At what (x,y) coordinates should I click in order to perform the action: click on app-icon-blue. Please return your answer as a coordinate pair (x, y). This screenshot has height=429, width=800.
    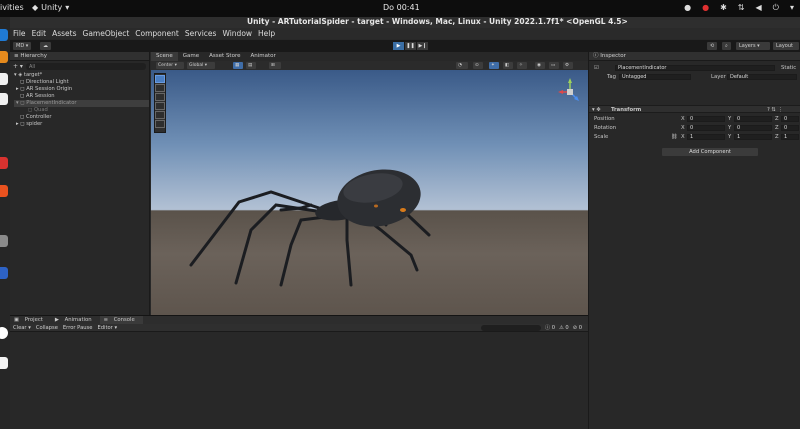
    Looking at the image, I should click on (4, 273).